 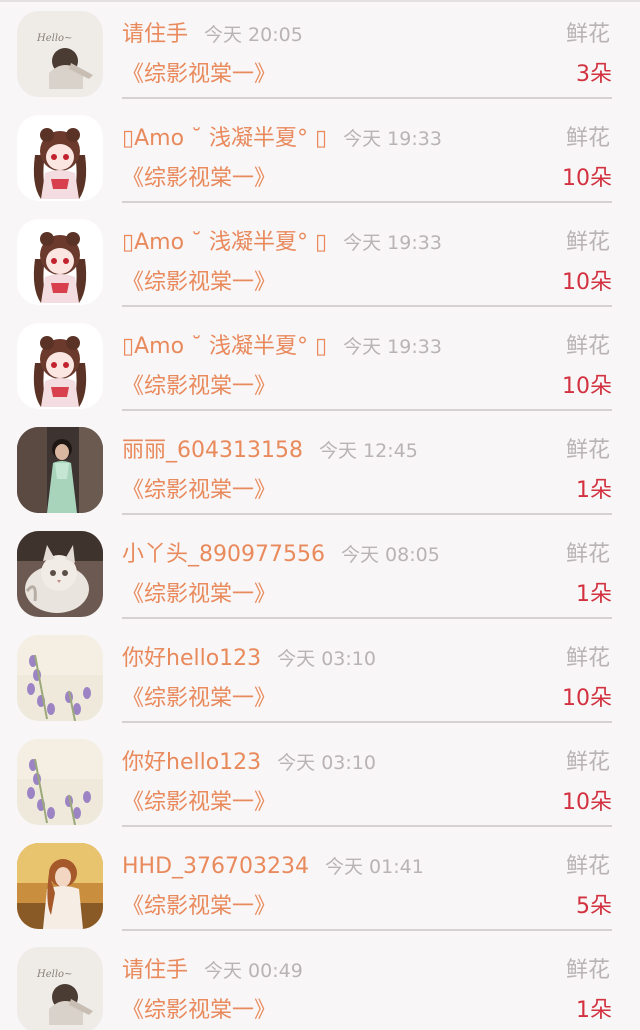 I want to click on sender-name: 请住手 今天 00:49, so click(x=212, y=970).